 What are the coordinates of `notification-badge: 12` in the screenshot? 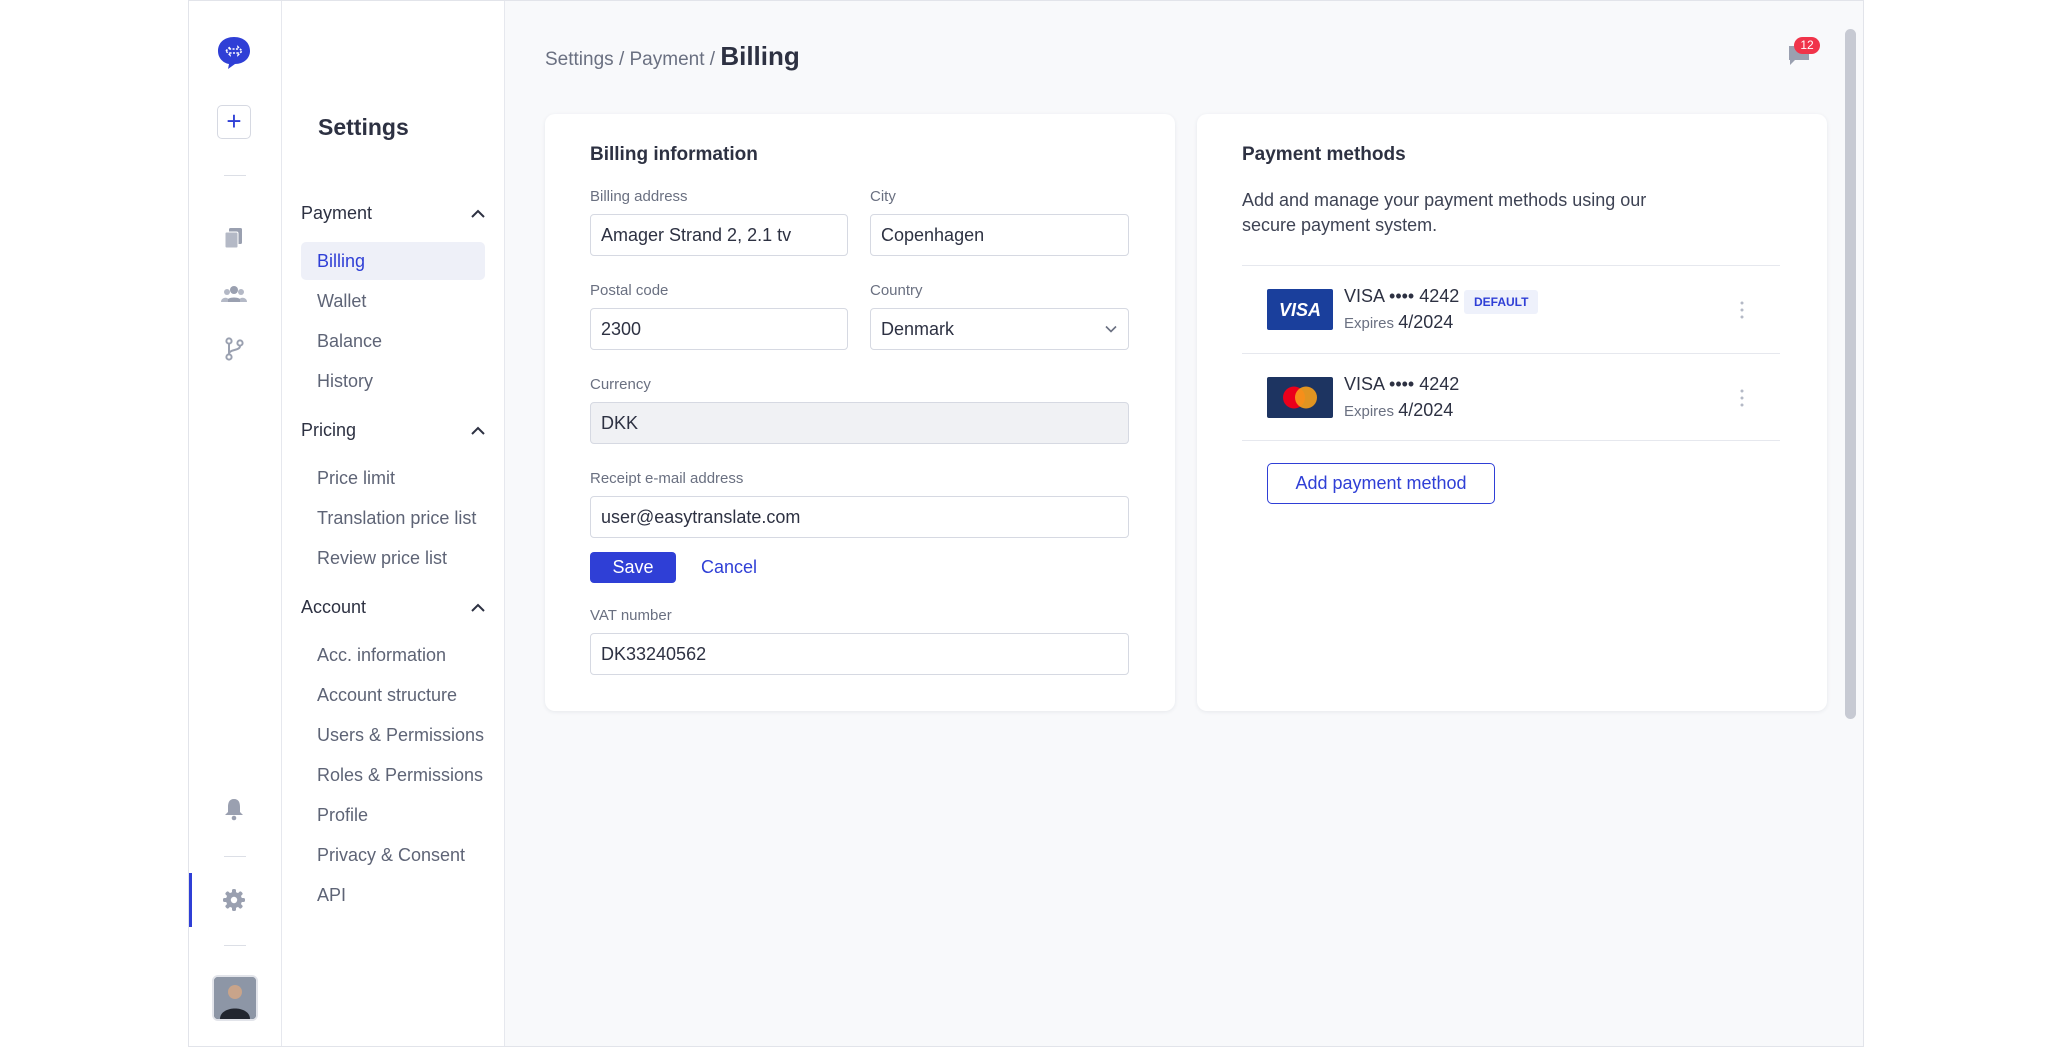 It's located at (1807, 45).